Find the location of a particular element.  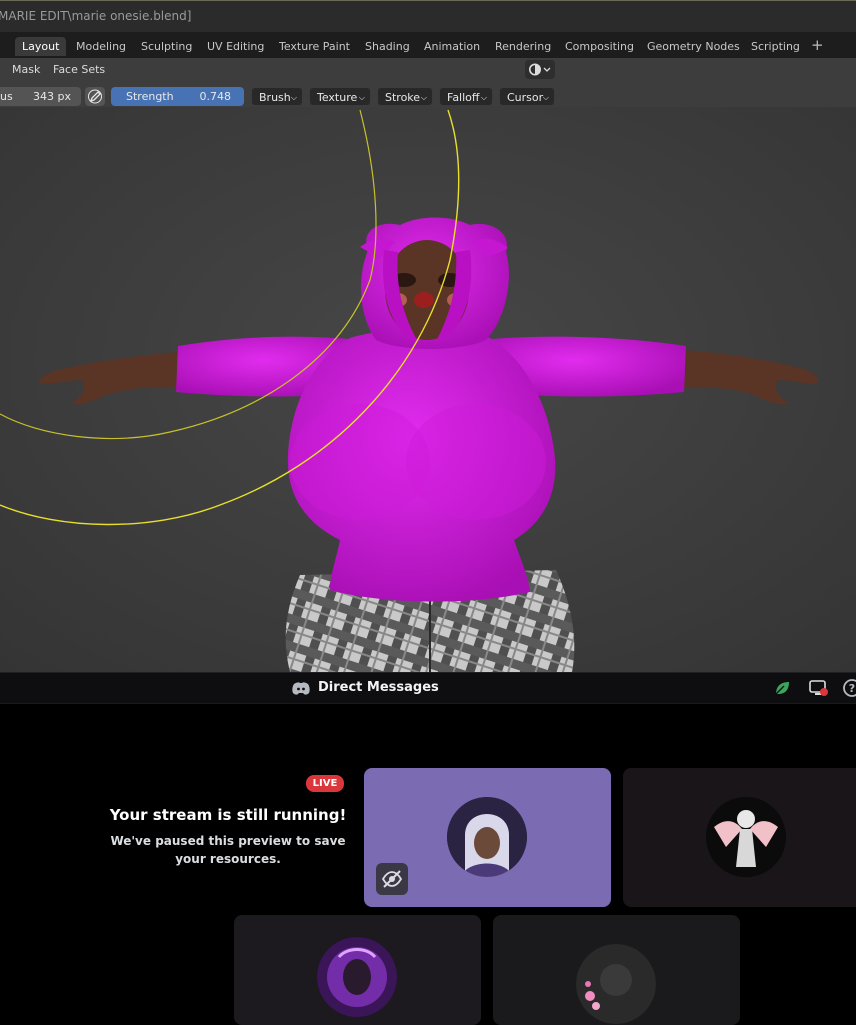

cursor-dropdown-label: Cursor is located at coordinates (525, 97).